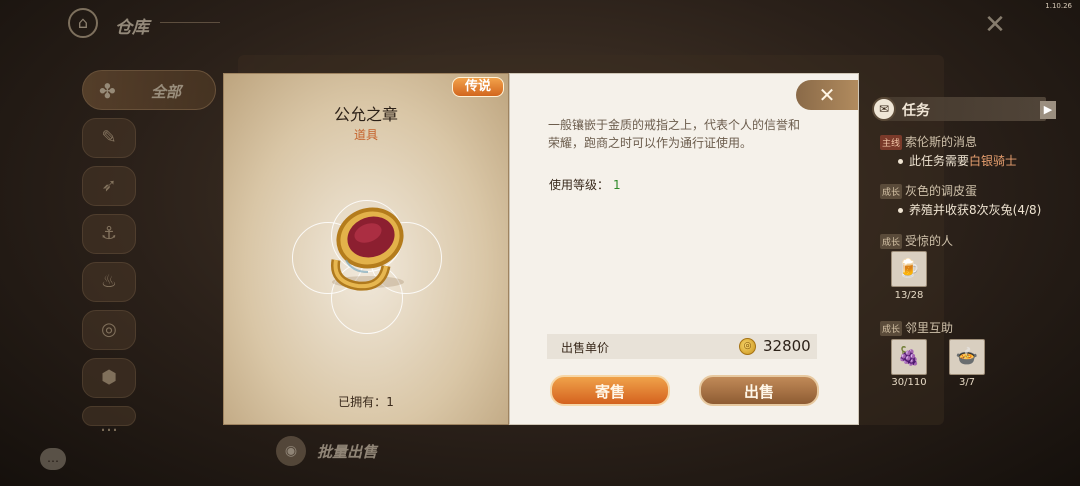 This screenshot has width=1080, height=486. Describe the element at coordinates (365, 135) in the screenshot. I see `item-type: 道具` at that location.